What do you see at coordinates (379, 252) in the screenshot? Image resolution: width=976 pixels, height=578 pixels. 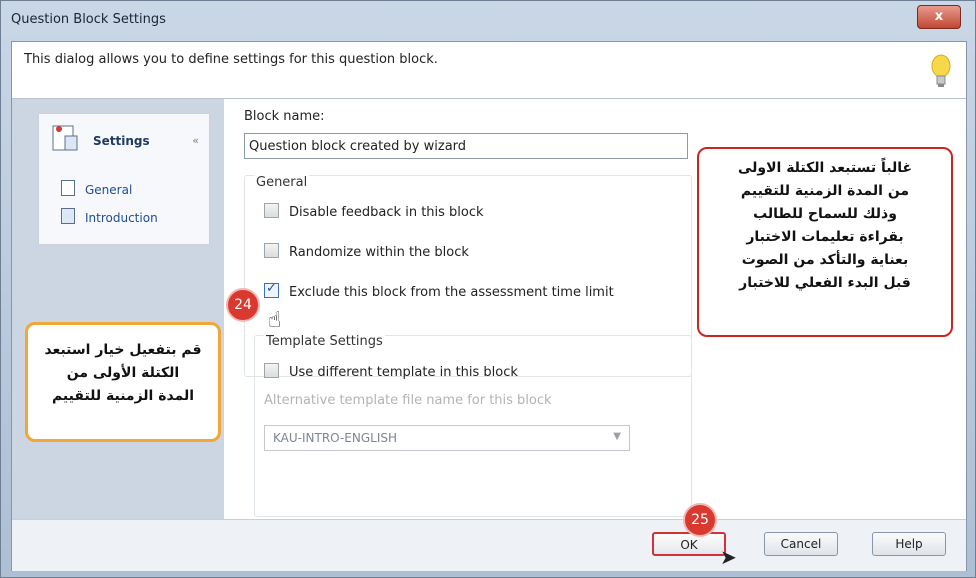 I see `checkbox-label: Randomize within the block` at bounding box center [379, 252].